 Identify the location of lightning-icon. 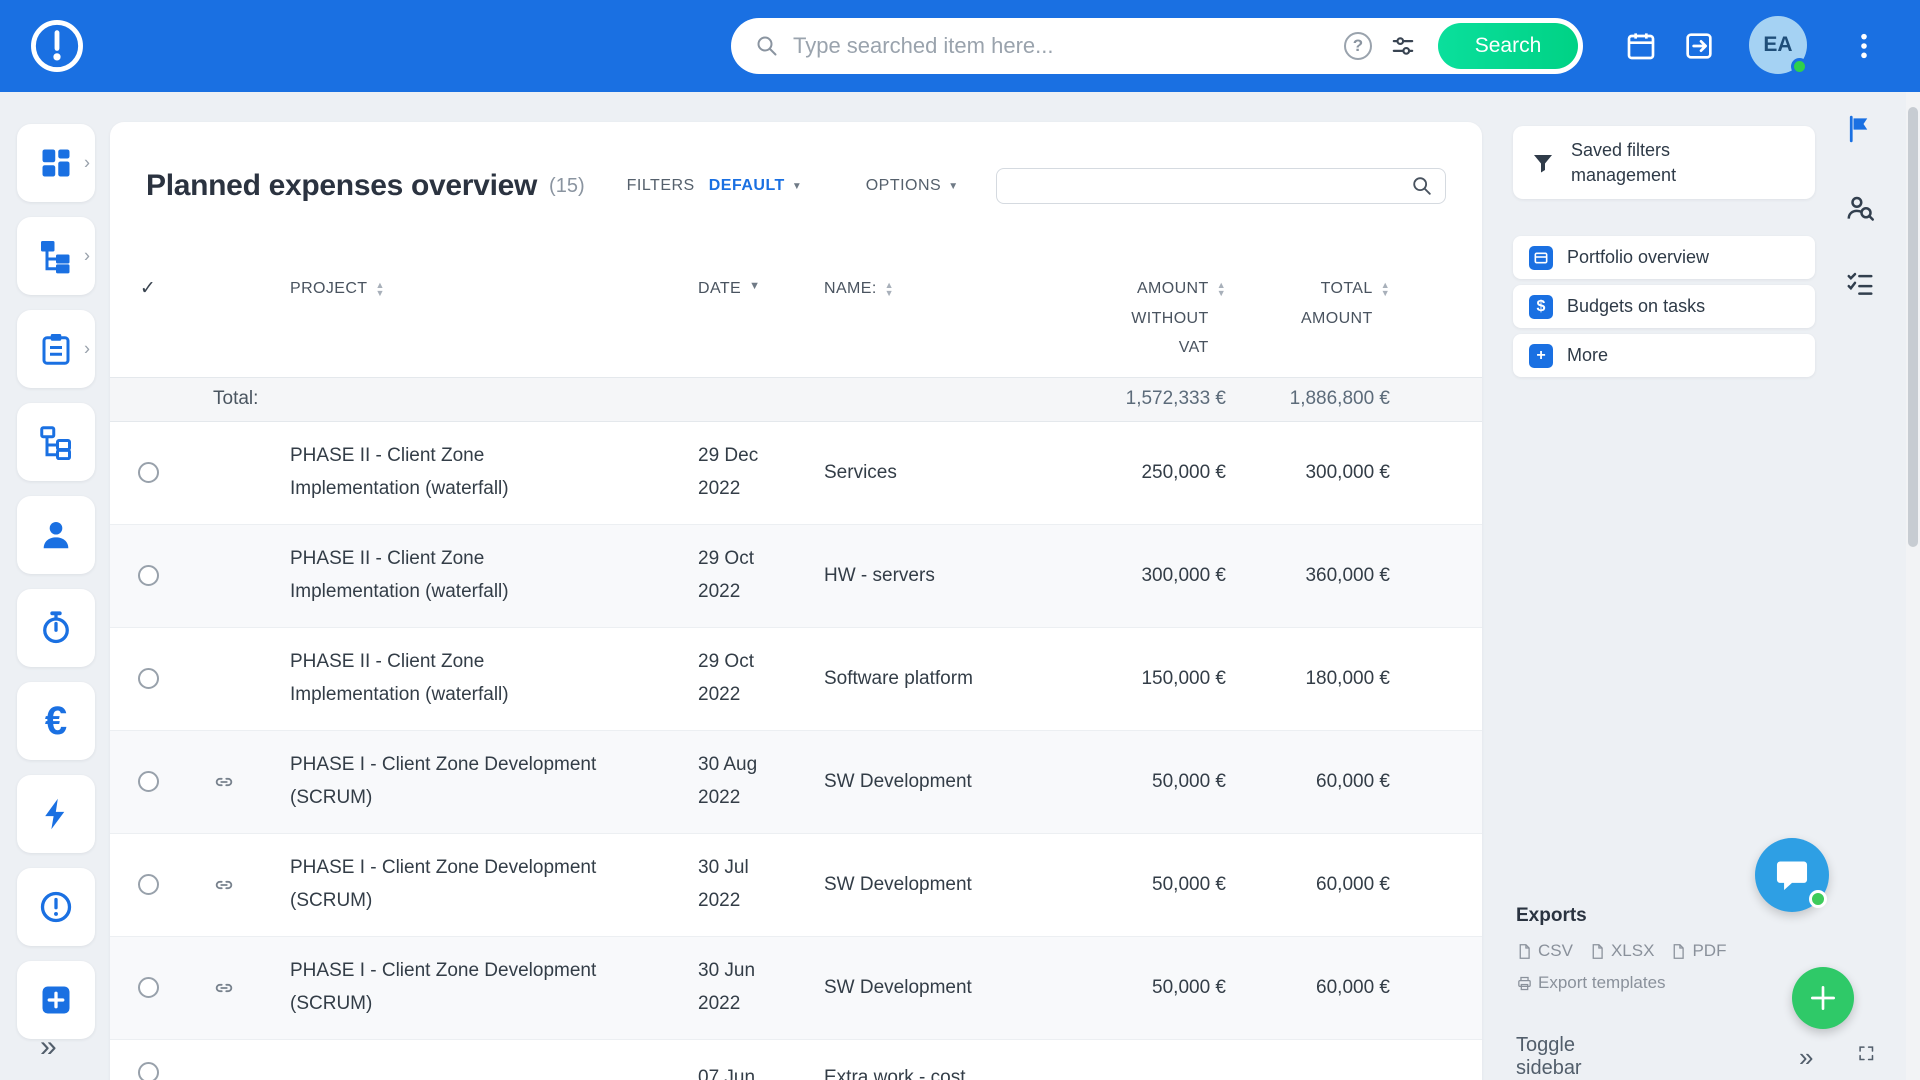
(55, 814).